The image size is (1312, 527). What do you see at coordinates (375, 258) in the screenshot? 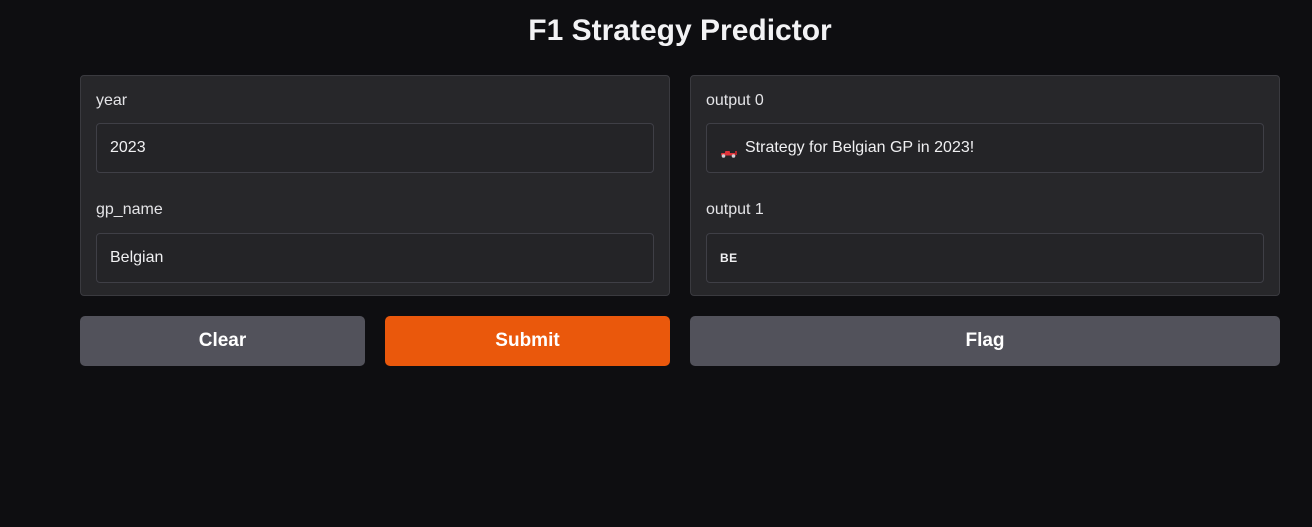
I see `gp-name-input: Belgian` at bounding box center [375, 258].